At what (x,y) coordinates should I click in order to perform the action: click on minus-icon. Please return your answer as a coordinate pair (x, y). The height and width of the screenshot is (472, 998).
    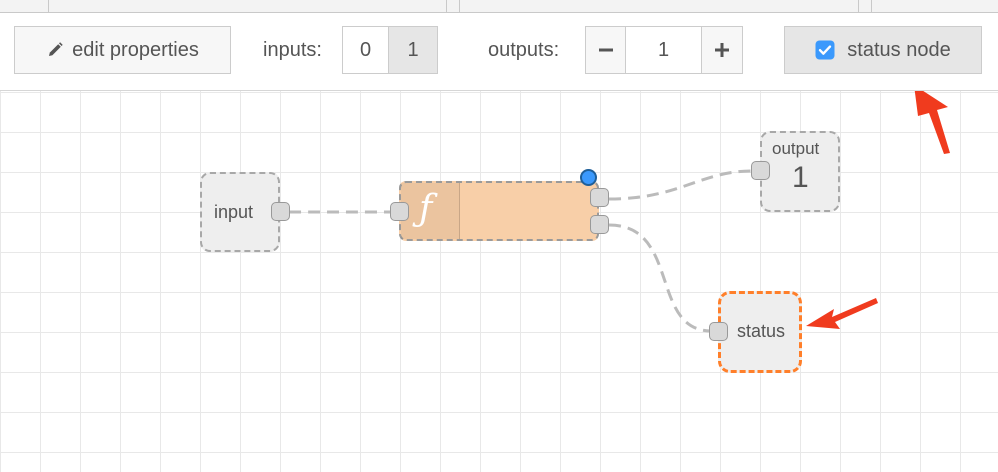
    Looking at the image, I should click on (606, 50).